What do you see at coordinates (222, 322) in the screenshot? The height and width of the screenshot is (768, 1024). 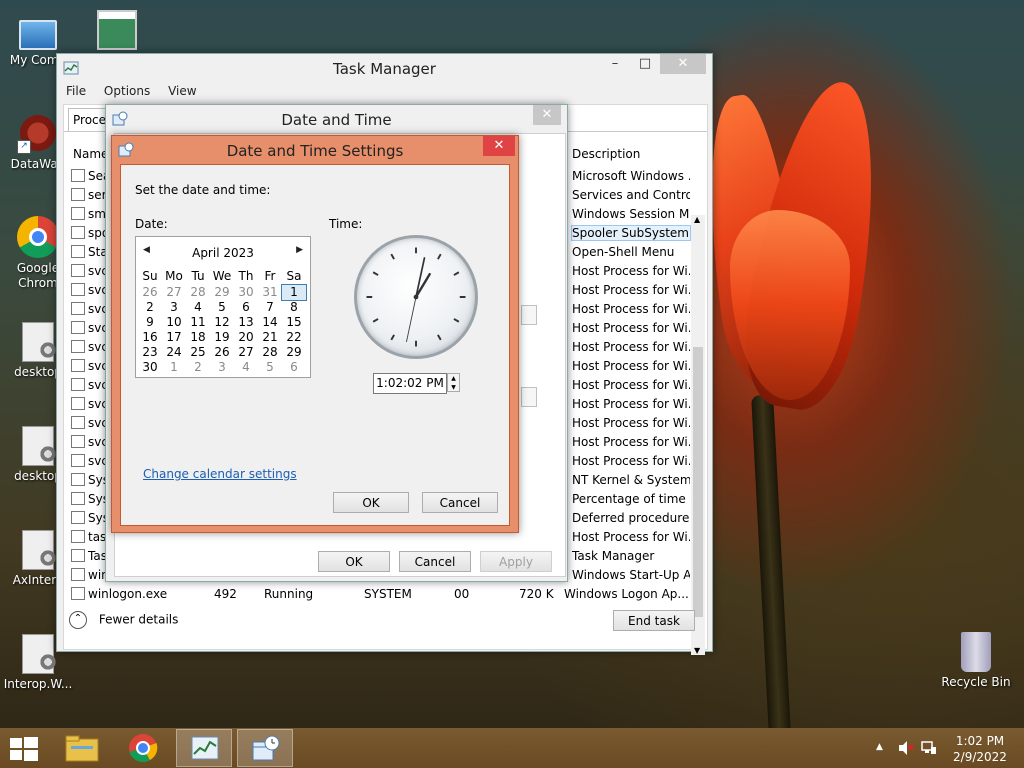 I see `calendar-day: 12` at bounding box center [222, 322].